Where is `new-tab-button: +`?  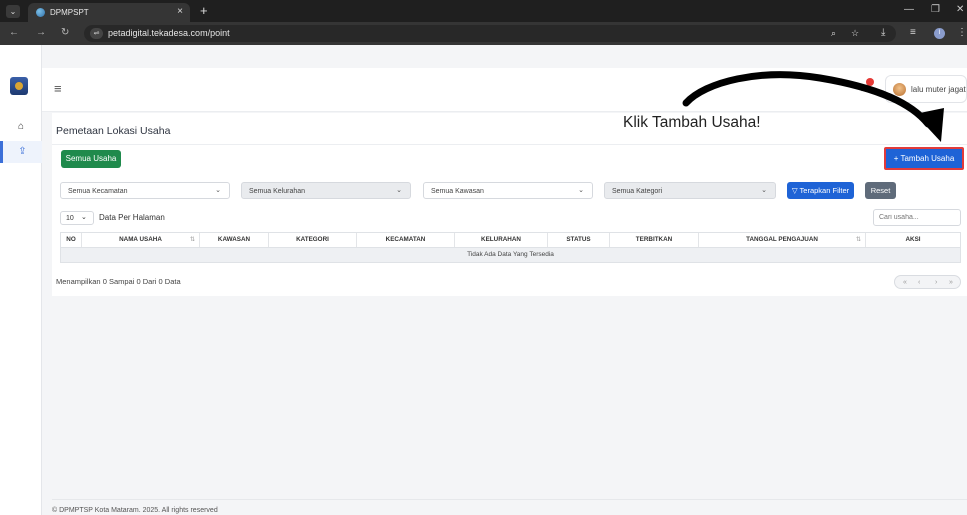
new-tab-button: + is located at coordinates (204, 10).